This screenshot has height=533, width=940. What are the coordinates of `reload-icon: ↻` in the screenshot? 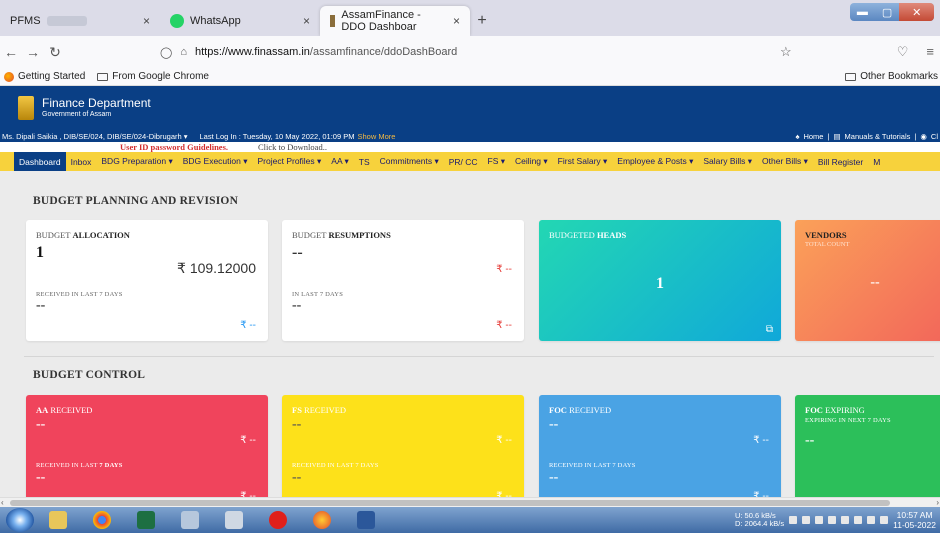 It's located at (55, 52).